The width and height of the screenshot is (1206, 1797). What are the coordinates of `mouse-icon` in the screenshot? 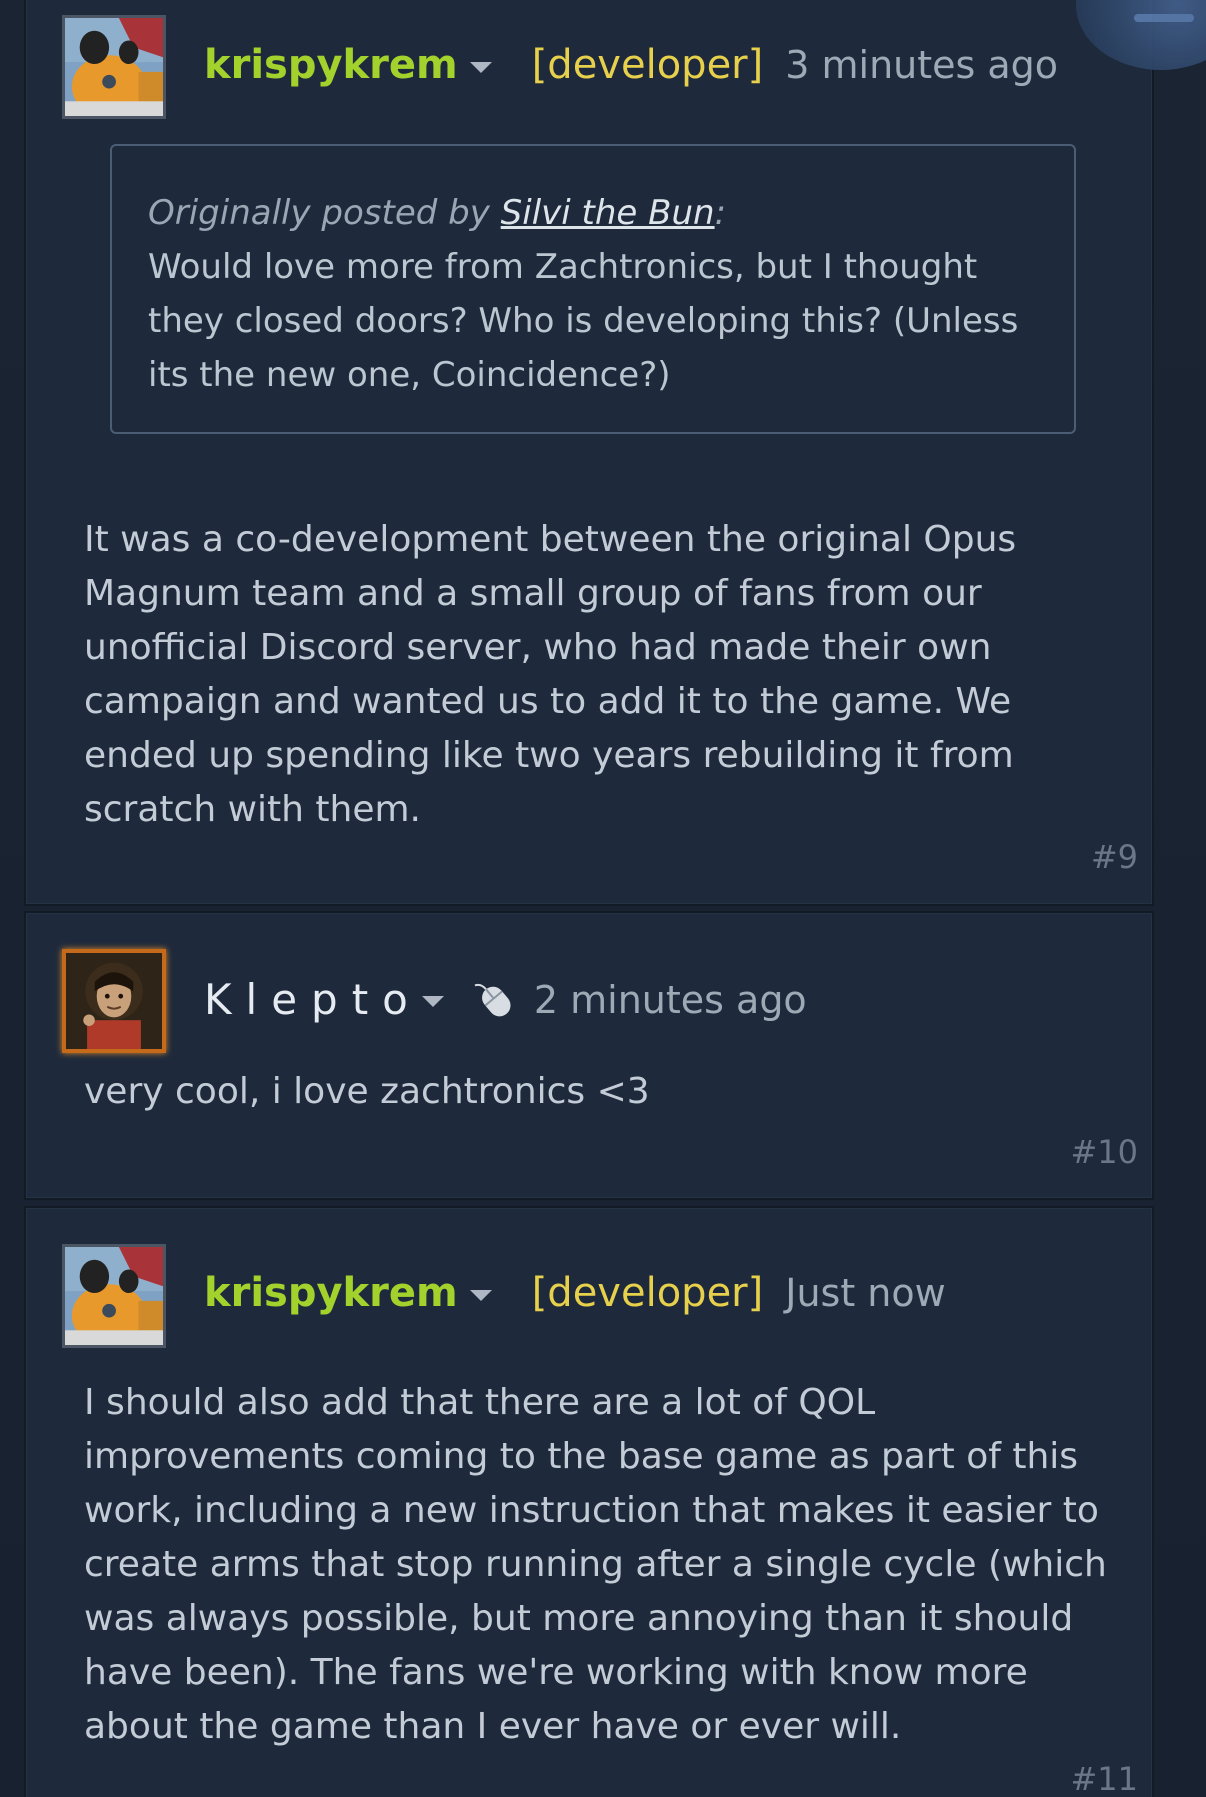 It's located at (492, 999).